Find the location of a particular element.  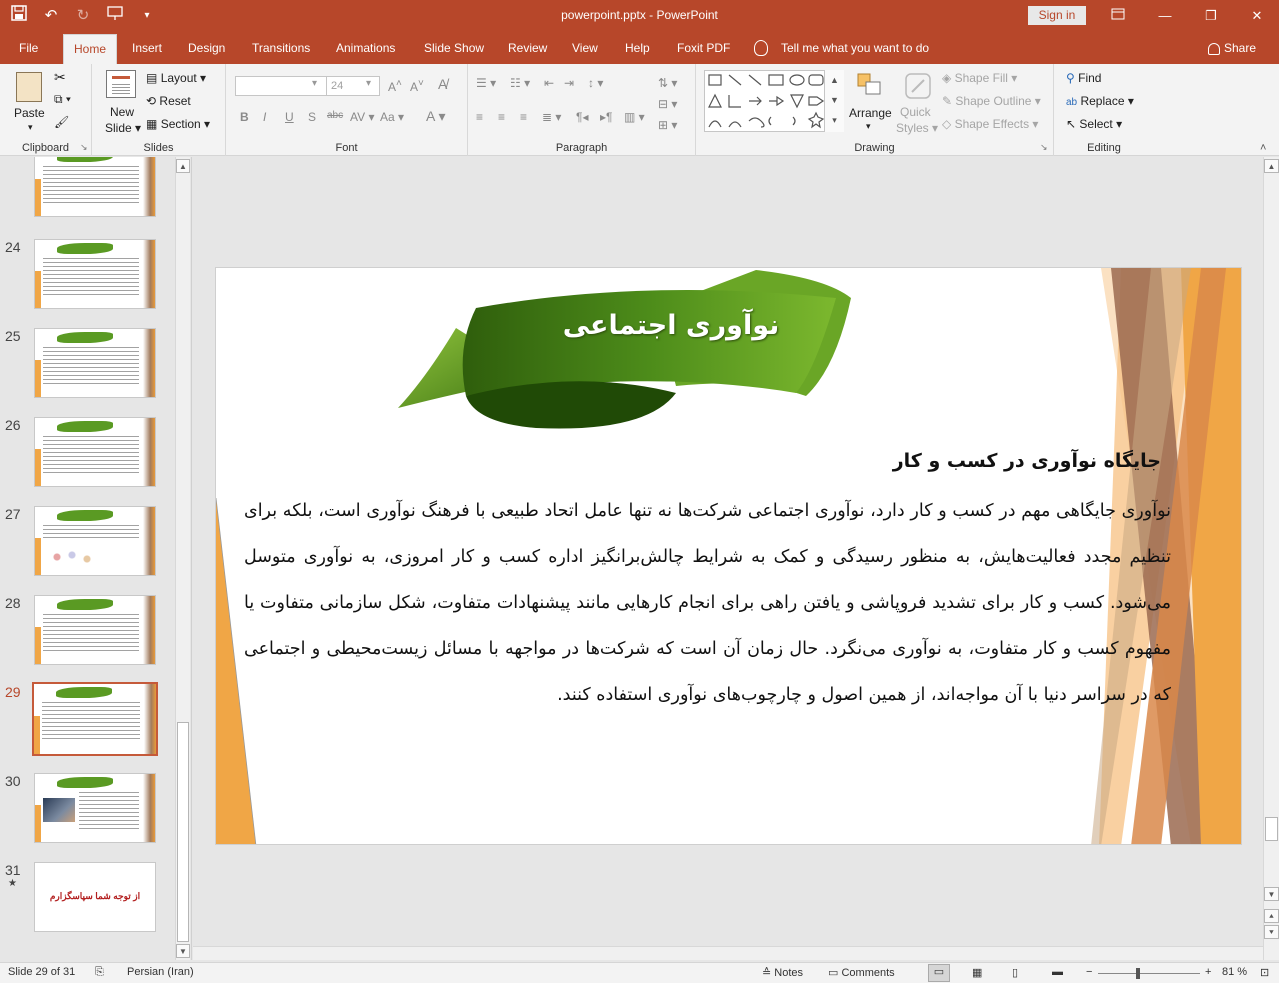

numbering-icon: ☷ ▾ is located at coordinates (520, 83).